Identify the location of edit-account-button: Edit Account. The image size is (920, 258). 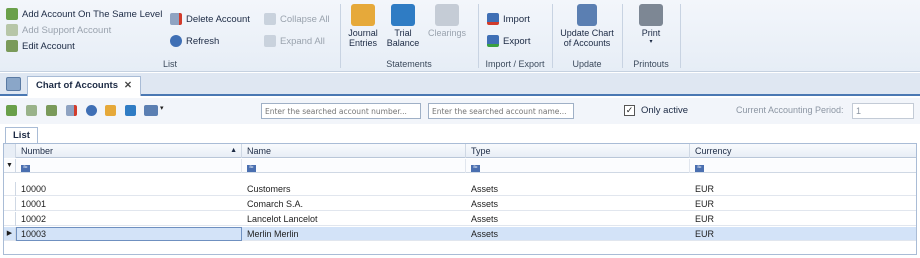
(40, 46).